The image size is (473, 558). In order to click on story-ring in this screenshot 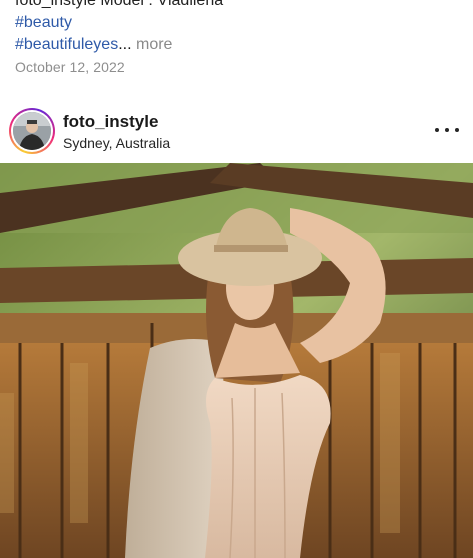, I will do `click(32, 131)`.